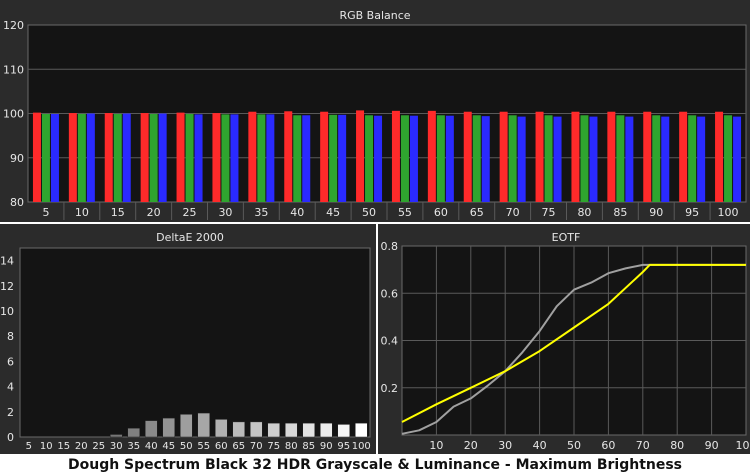 This screenshot has height=476, width=750. What do you see at coordinates (471, 445) in the screenshot?
I see `eotf-xtick-label: 20` at bounding box center [471, 445].